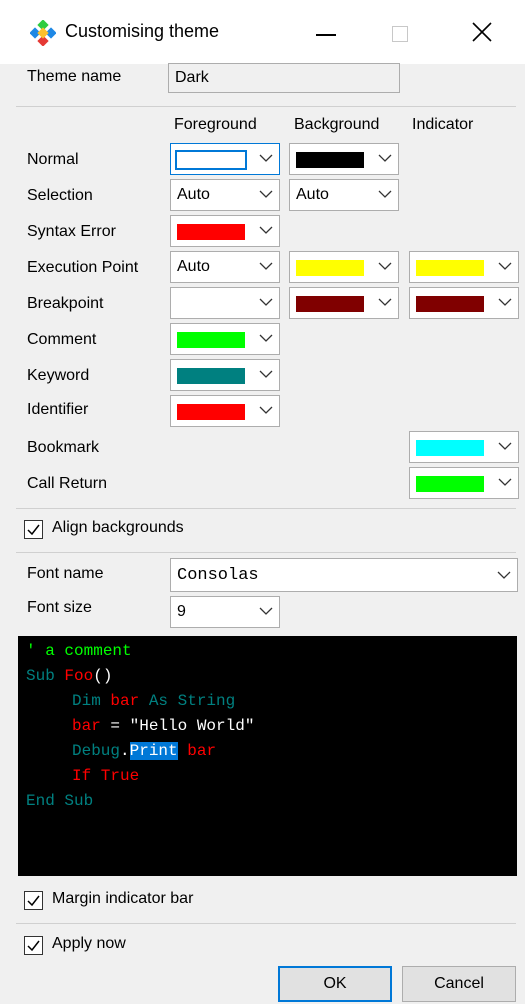 The height and width of the screenshot is (1004, 525). What do you see at coordinates (344, 575) in the screenshot?
I see `font-name-combo: Consolas` at bounding box center [344, 575].